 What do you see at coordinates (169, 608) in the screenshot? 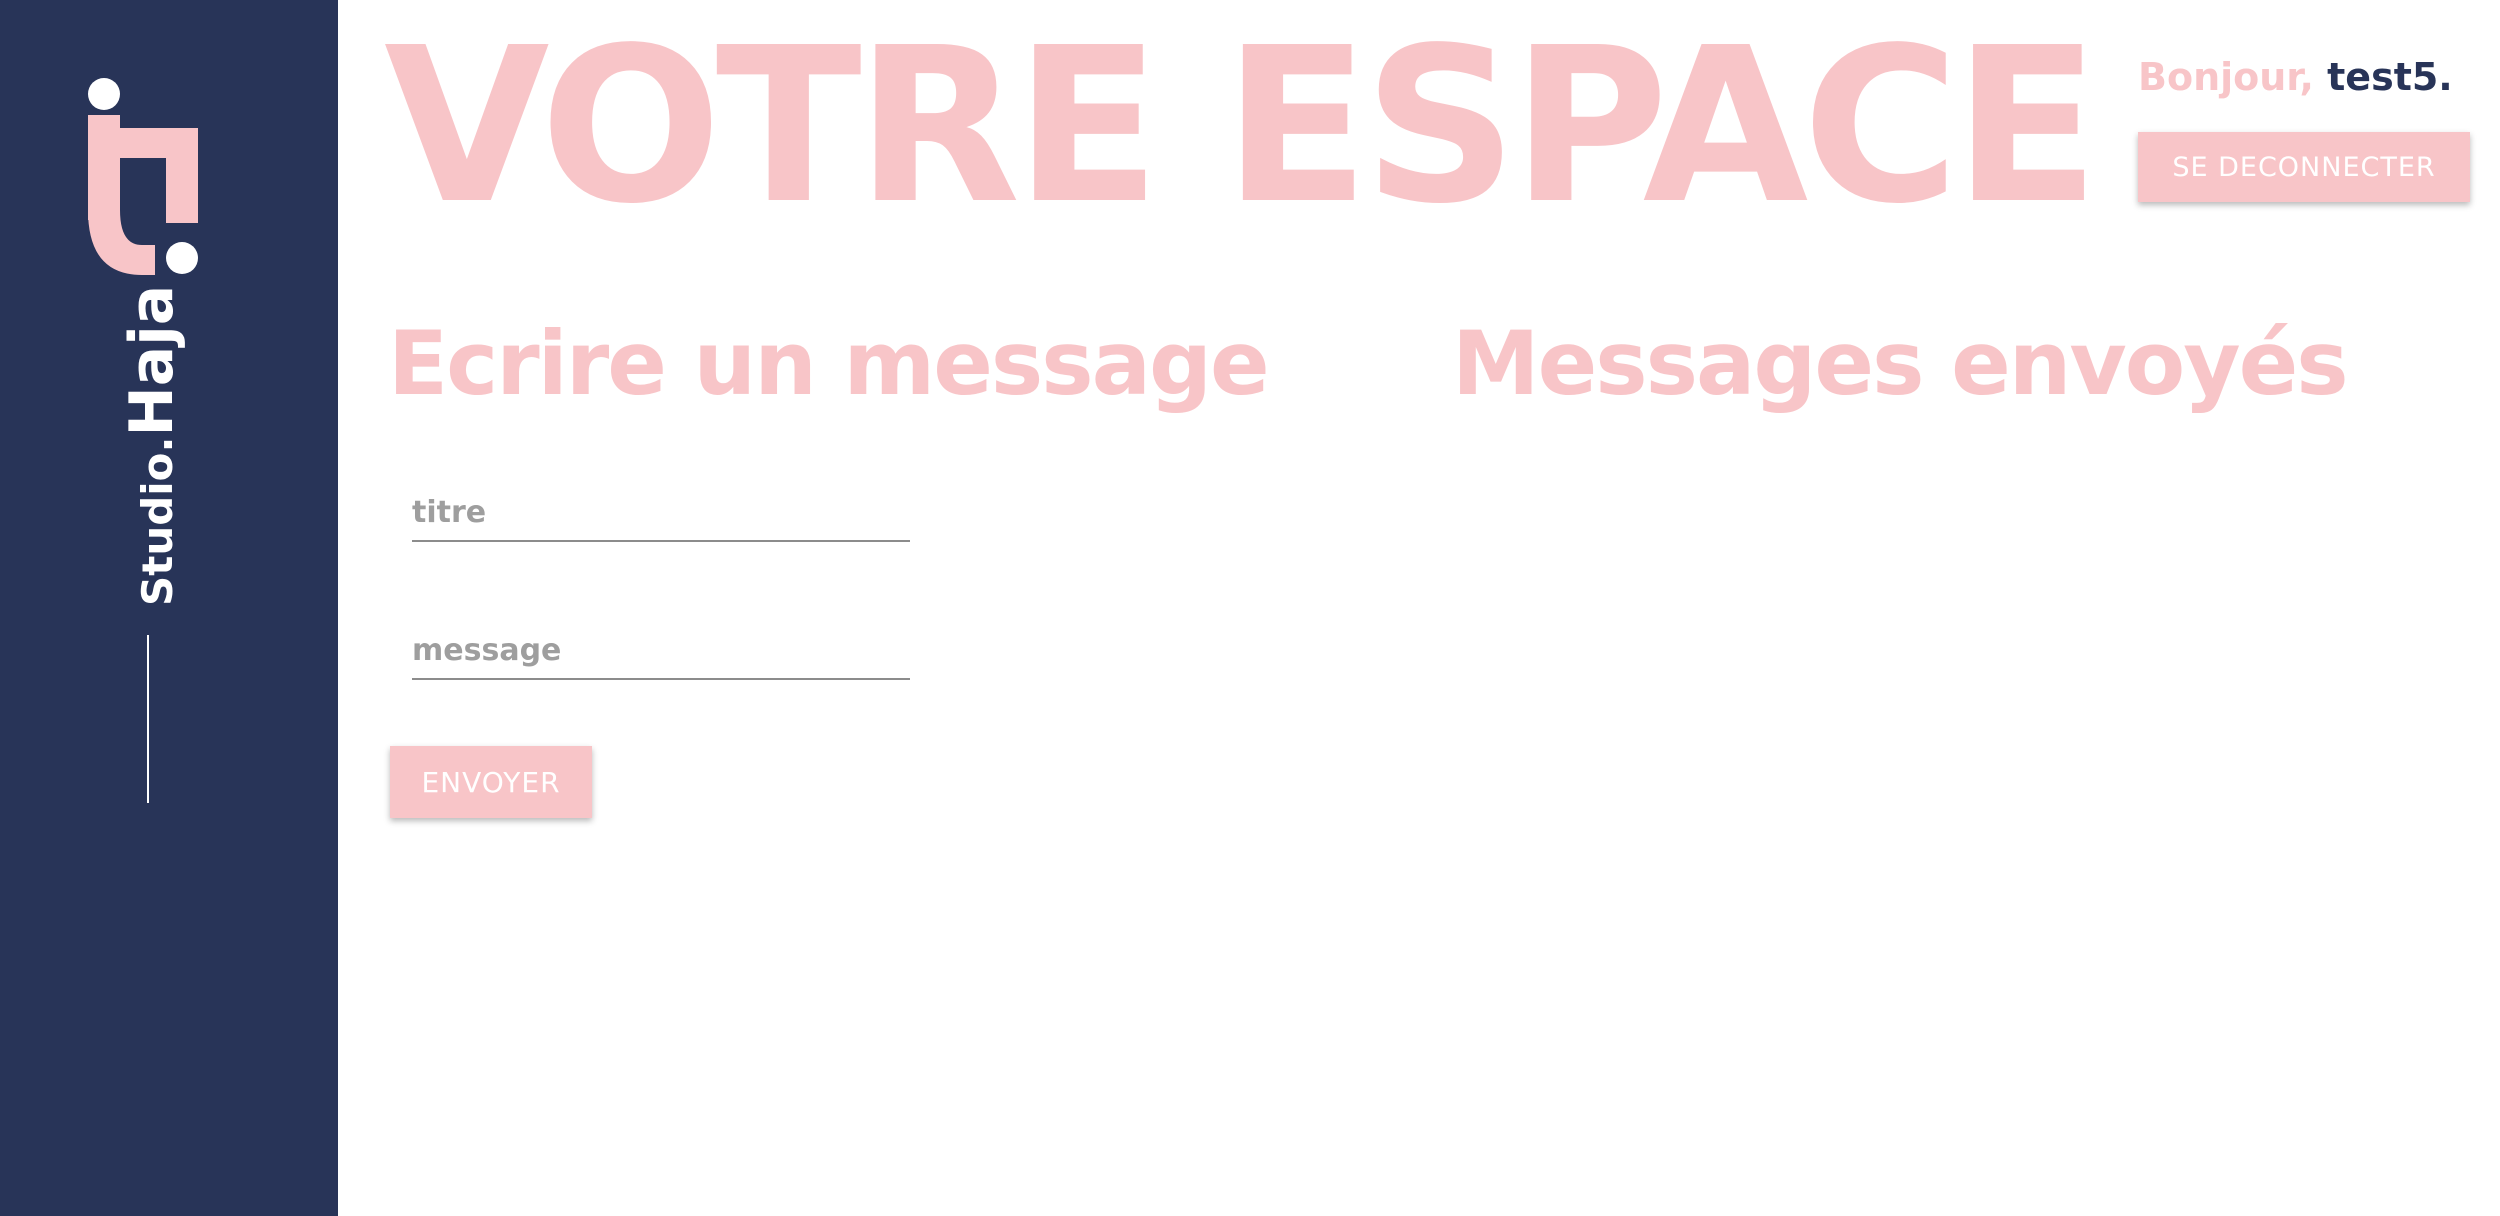
I see `sidebar: Studio.Haja` at bounding box center [169, 608].